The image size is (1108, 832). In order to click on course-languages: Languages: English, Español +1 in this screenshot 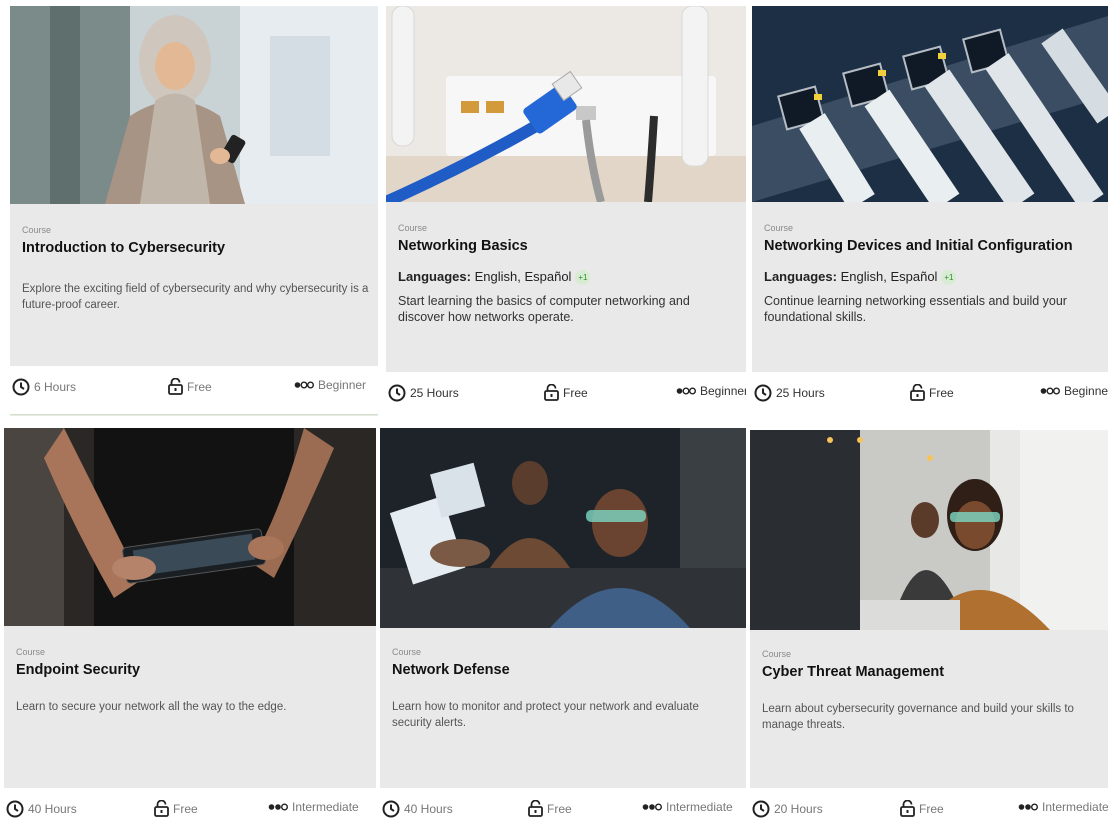, I will do `click(932, 277)`.